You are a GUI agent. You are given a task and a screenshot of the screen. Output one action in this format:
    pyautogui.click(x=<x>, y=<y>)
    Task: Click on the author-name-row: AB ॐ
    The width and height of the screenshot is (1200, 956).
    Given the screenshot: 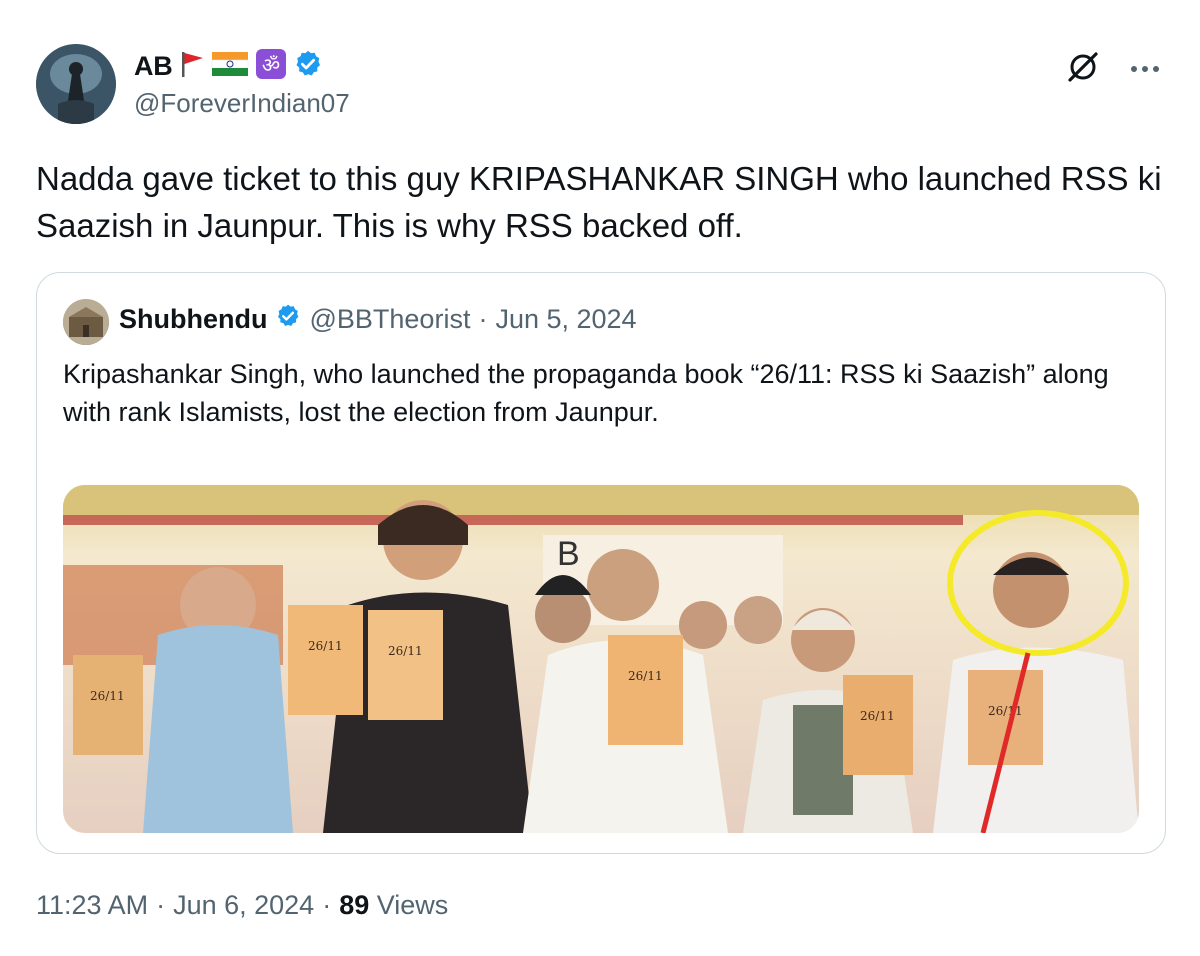 What is the action you would take?
    pyautogui.click(x=228, y=66)
    